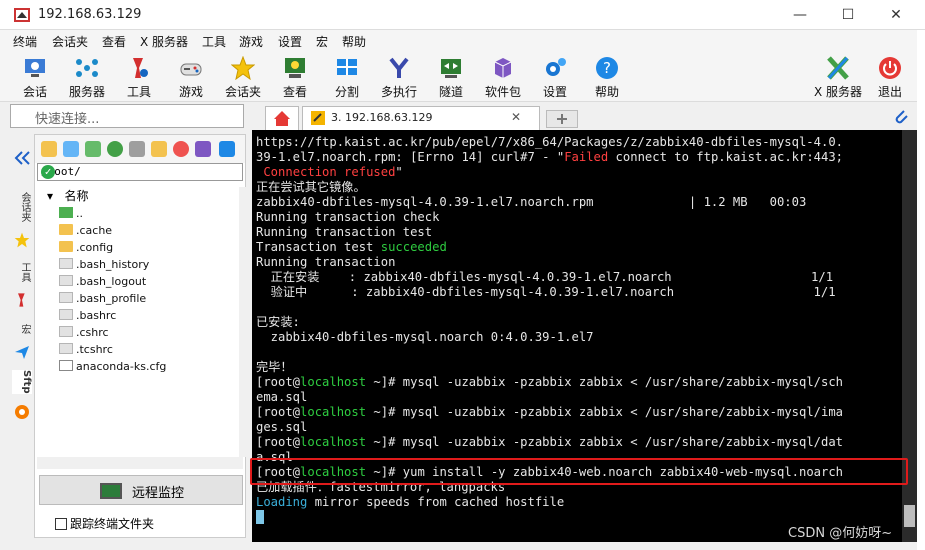 The height and width of the screenshot is (550, 925). What do you see at coordinates (22, 329) in the screenshot?
I see `sidebar-macros: 宏` at bounding box center [22, 329].